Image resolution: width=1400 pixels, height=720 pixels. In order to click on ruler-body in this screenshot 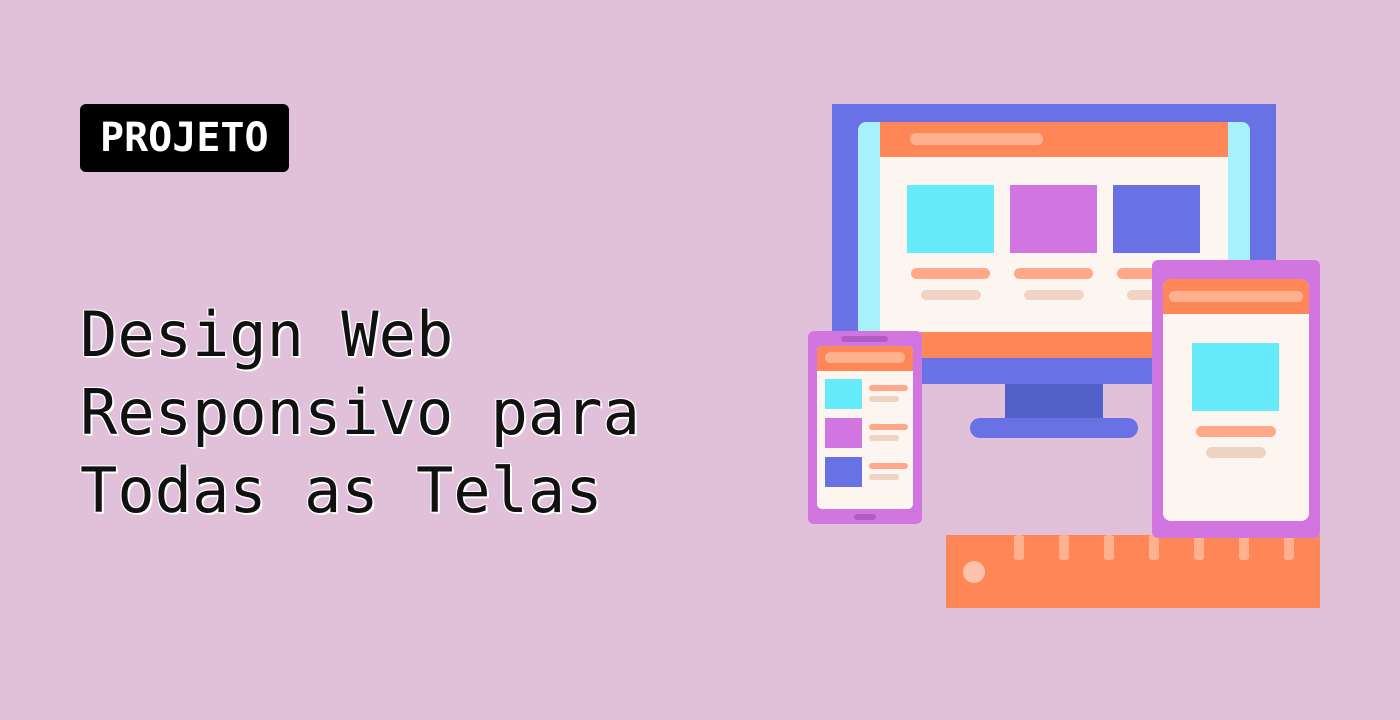, I will do `click(1133, 571)`.